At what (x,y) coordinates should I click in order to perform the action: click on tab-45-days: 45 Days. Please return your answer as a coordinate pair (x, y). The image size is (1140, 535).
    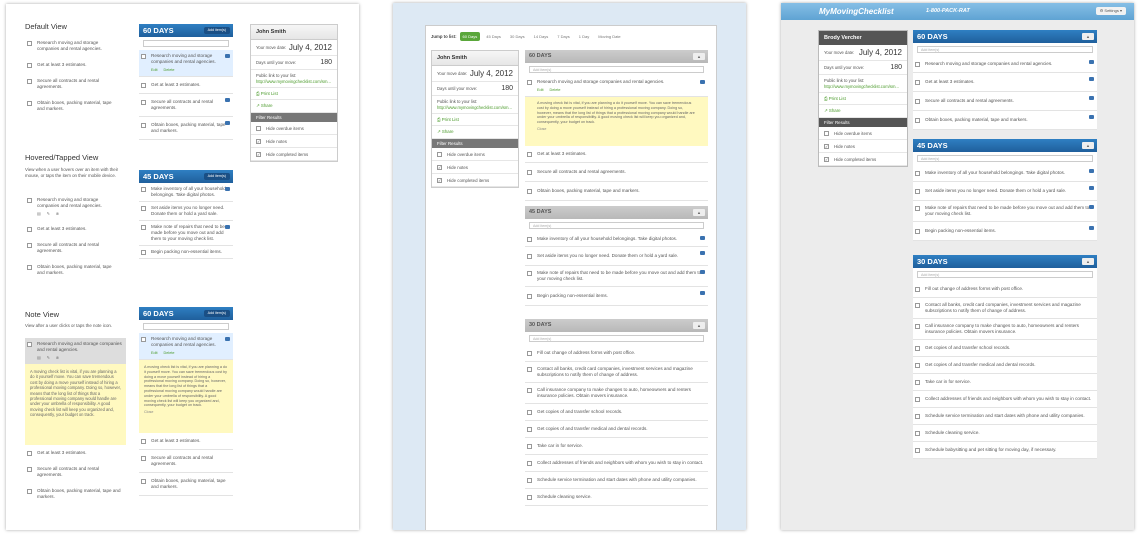
    Looking at the image, I should click on (493, 36).